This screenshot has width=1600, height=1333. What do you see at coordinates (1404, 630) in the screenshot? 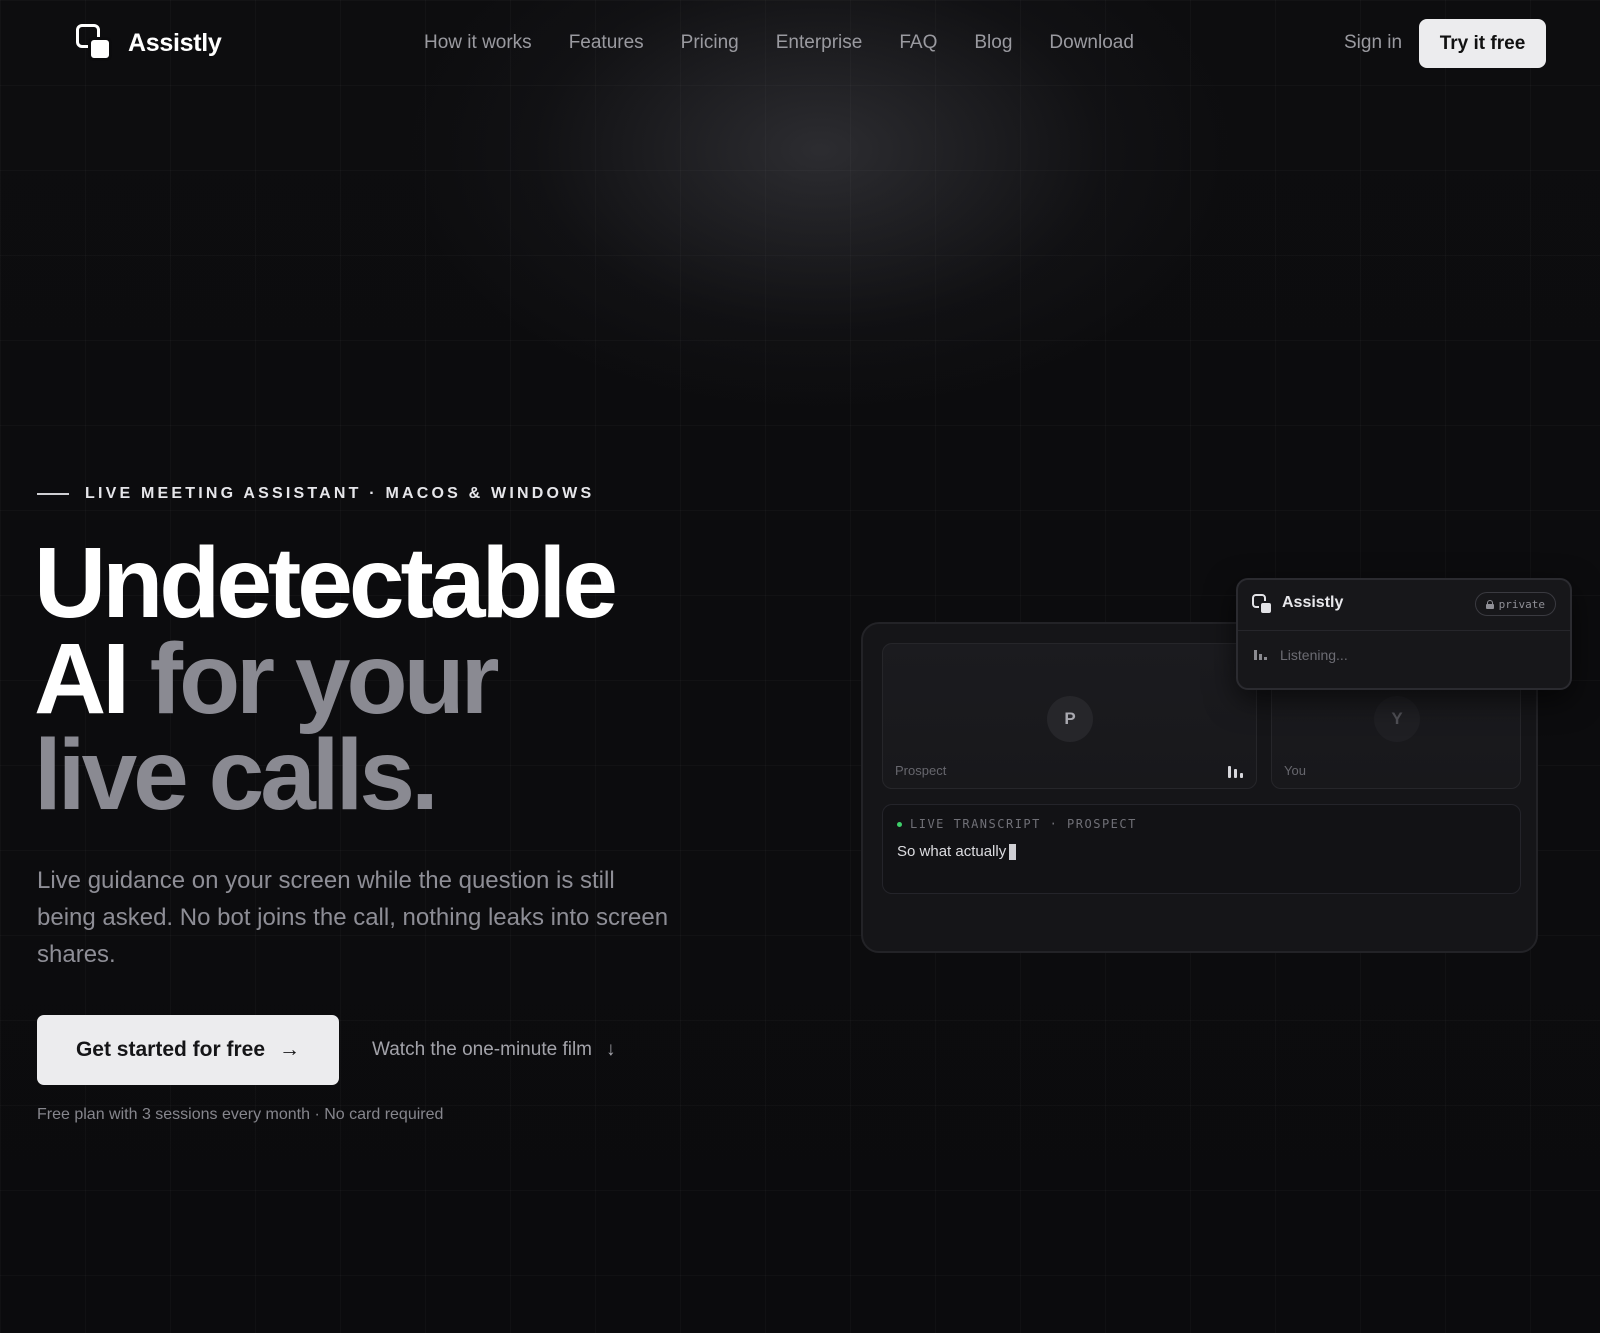
I see `overlay-divider` at bounding box center [1404, 630].